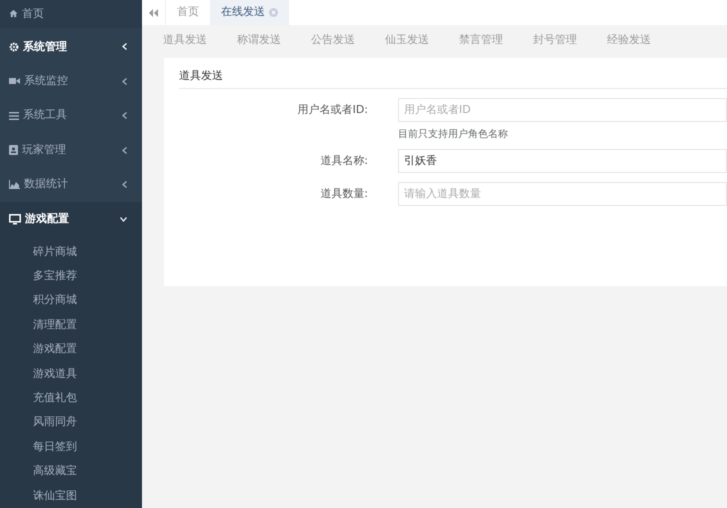 The image size is (727, 508). Describe the element at coordinates (13, 150) in the screenshot. I see `id-card-icon` at that location.